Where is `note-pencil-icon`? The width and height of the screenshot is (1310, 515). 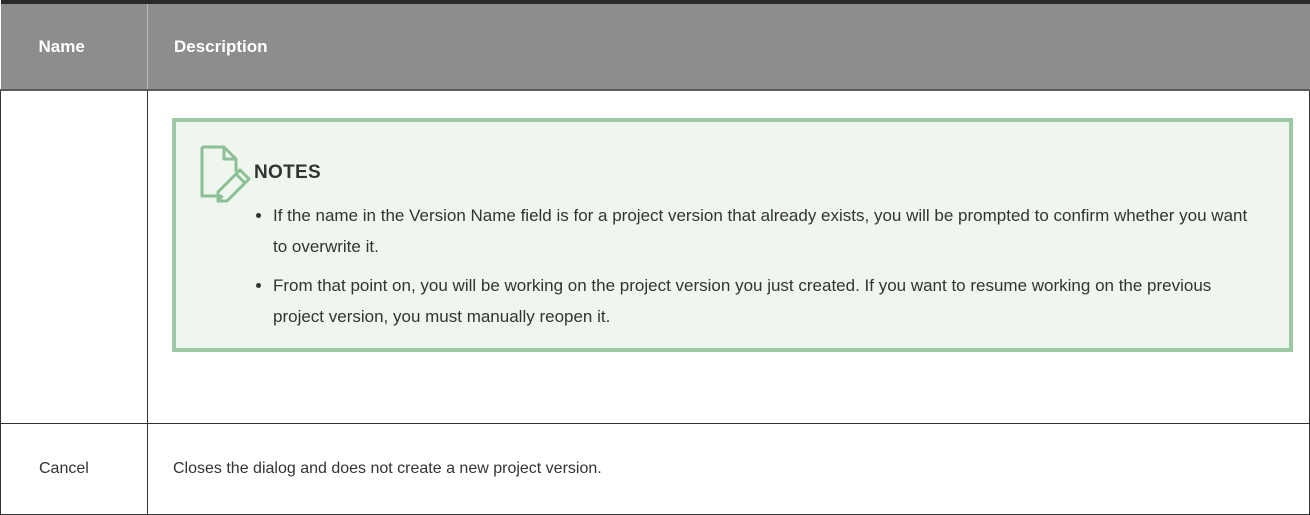
note-pencil-icon is located at coordinates (225, 174).